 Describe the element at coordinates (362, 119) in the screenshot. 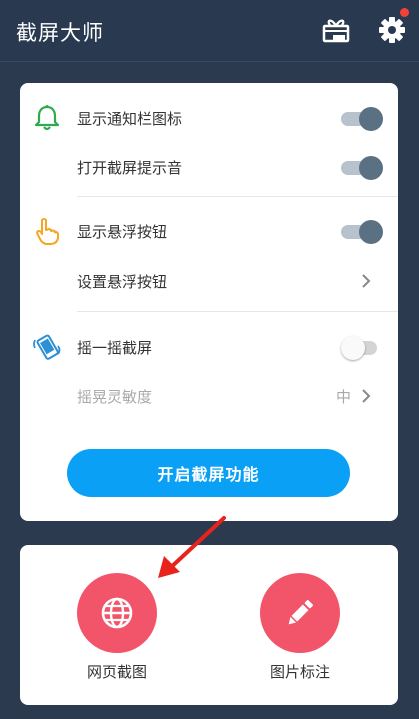

I see `notification-icon-toggle` at that location.